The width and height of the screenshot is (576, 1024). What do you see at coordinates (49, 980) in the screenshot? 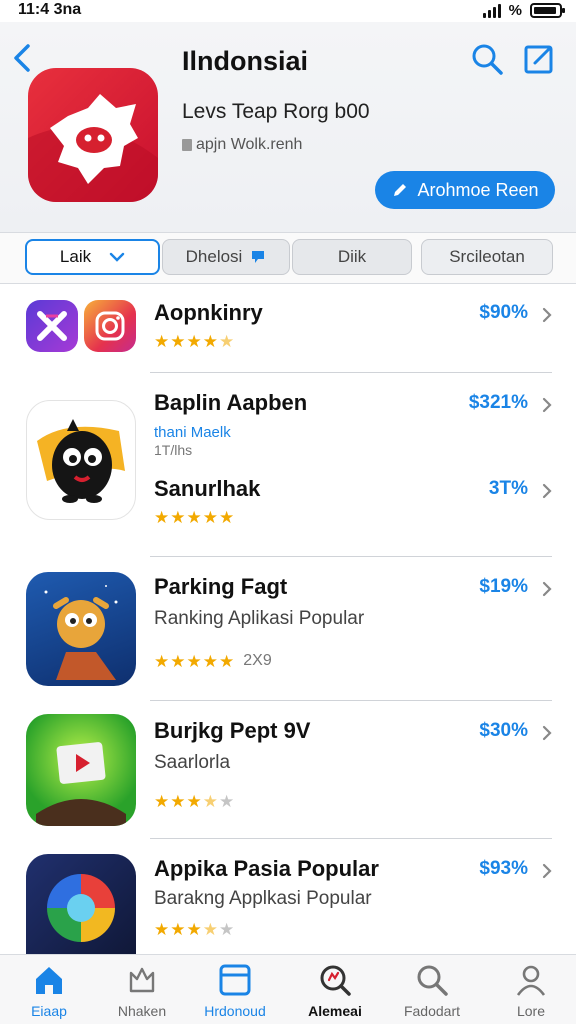
I see `home-icon` at bounding box center [49, 980].